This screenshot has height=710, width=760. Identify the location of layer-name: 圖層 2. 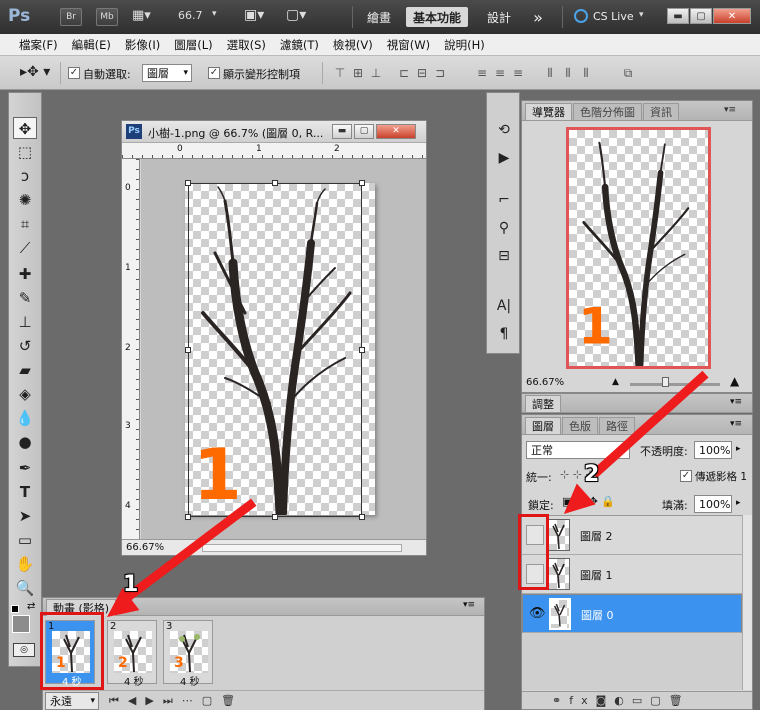
(596, 536).